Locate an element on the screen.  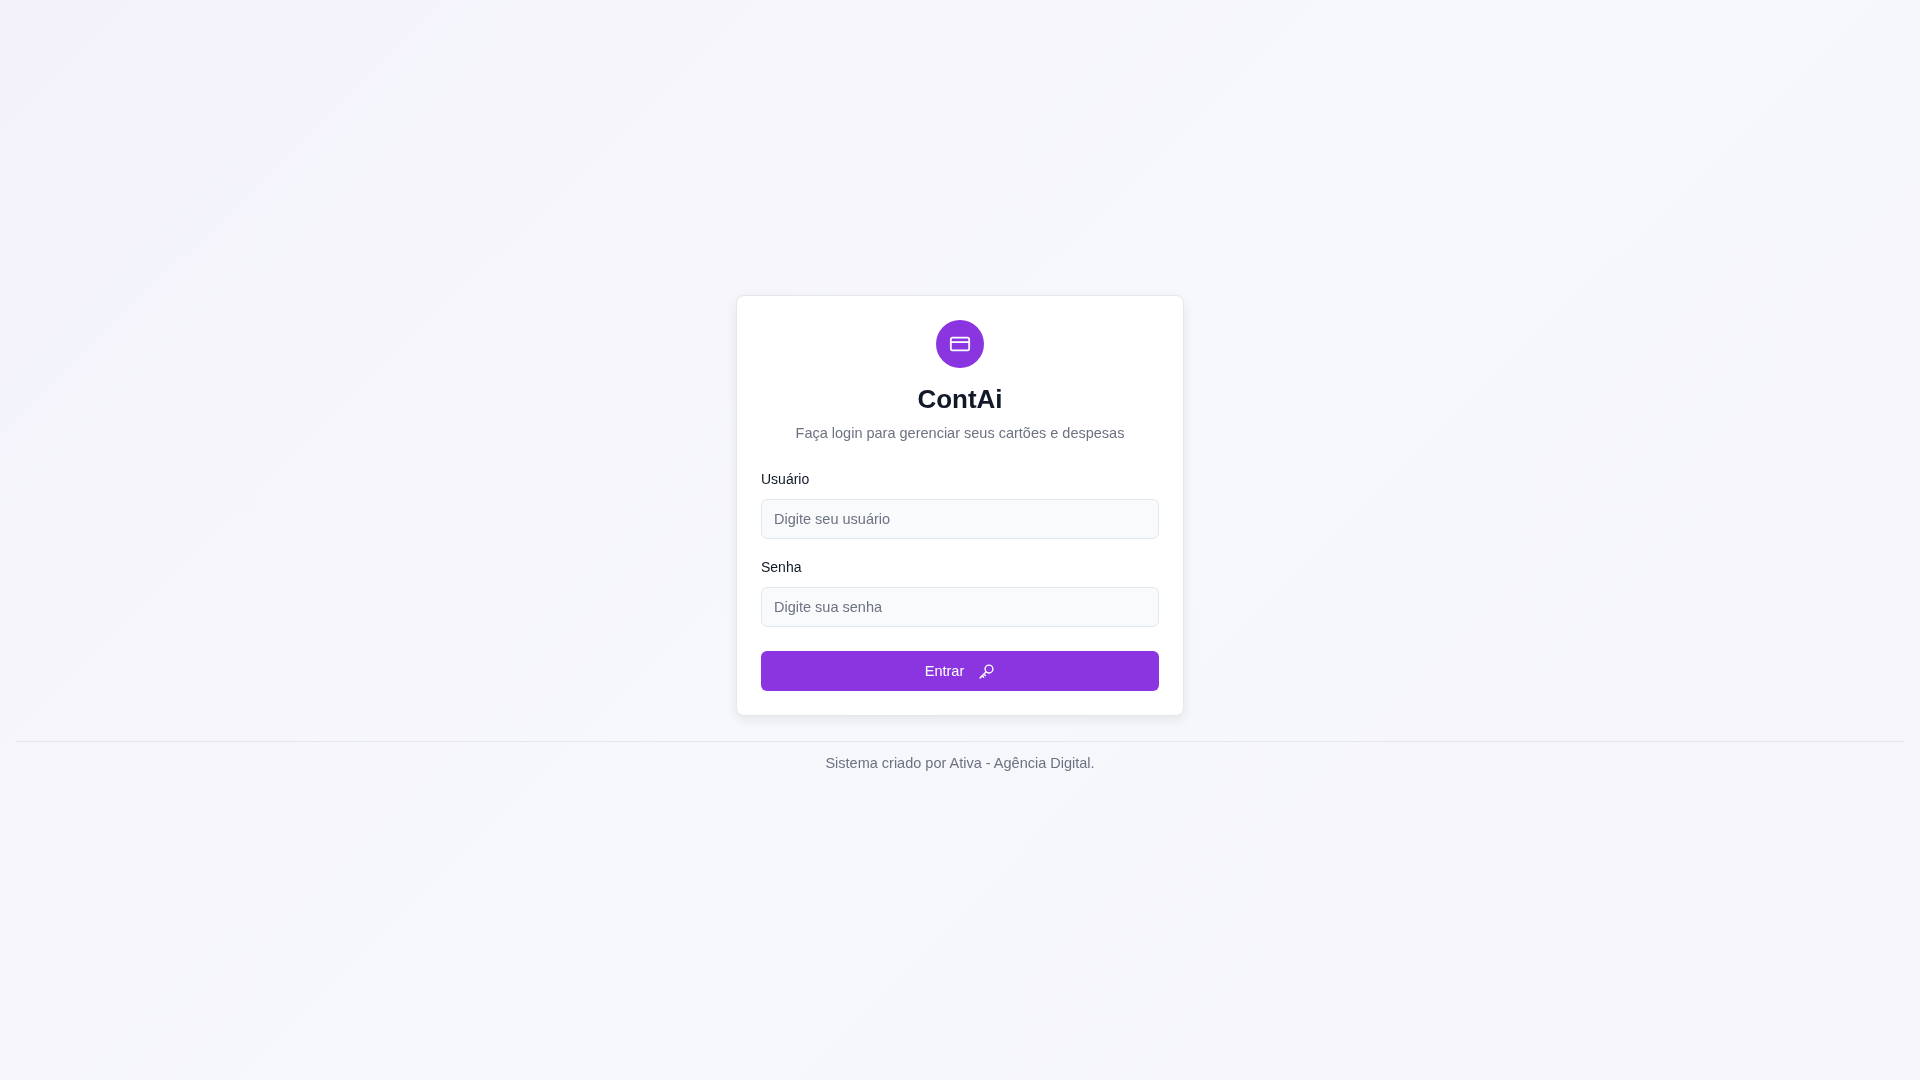
field-label: Senha is located at coordinates (781, 567).